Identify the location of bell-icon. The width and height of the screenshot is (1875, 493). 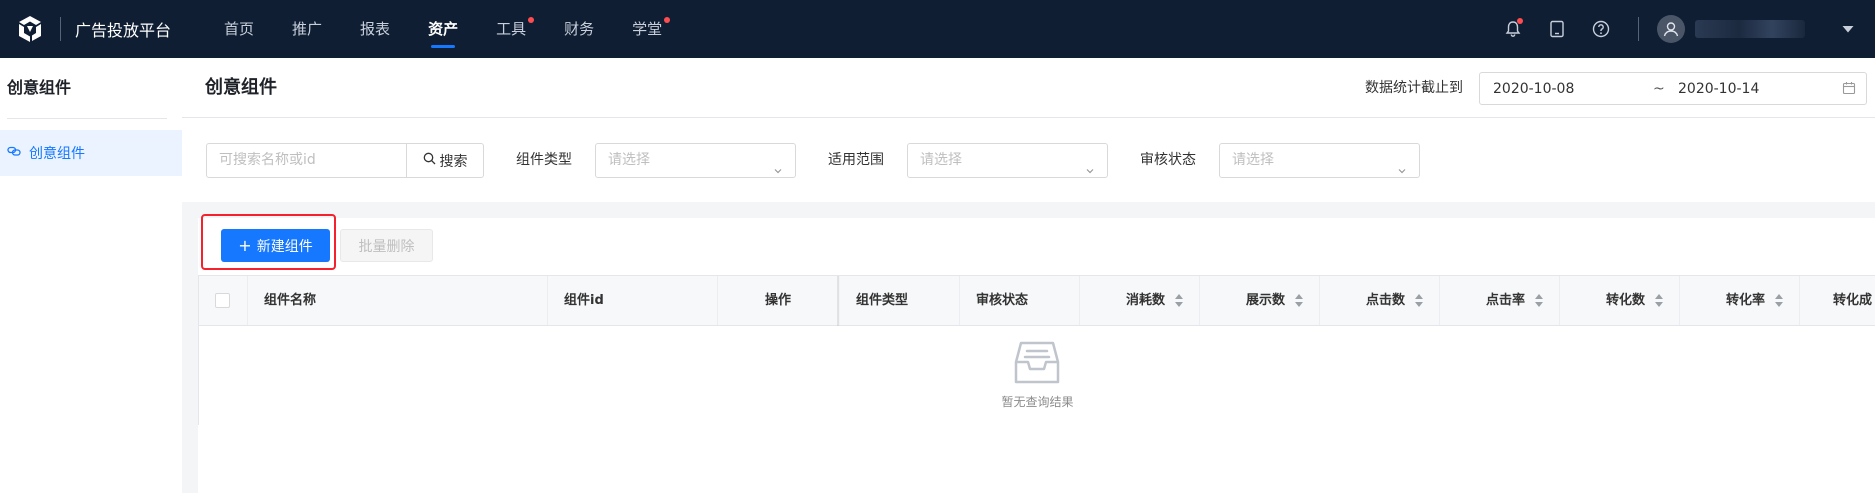
(1513, 29).